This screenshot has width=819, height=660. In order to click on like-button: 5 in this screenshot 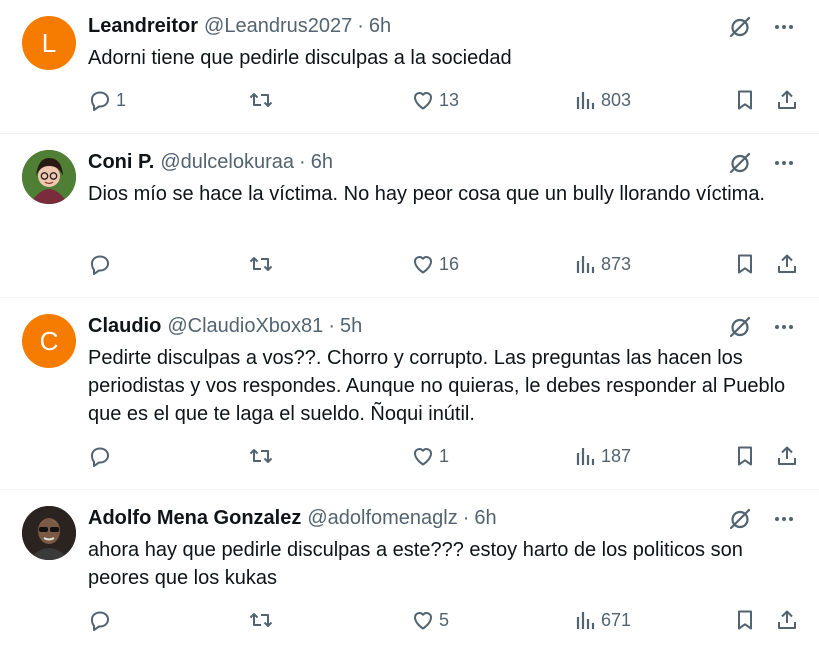, I will do `click(430, 620)`.